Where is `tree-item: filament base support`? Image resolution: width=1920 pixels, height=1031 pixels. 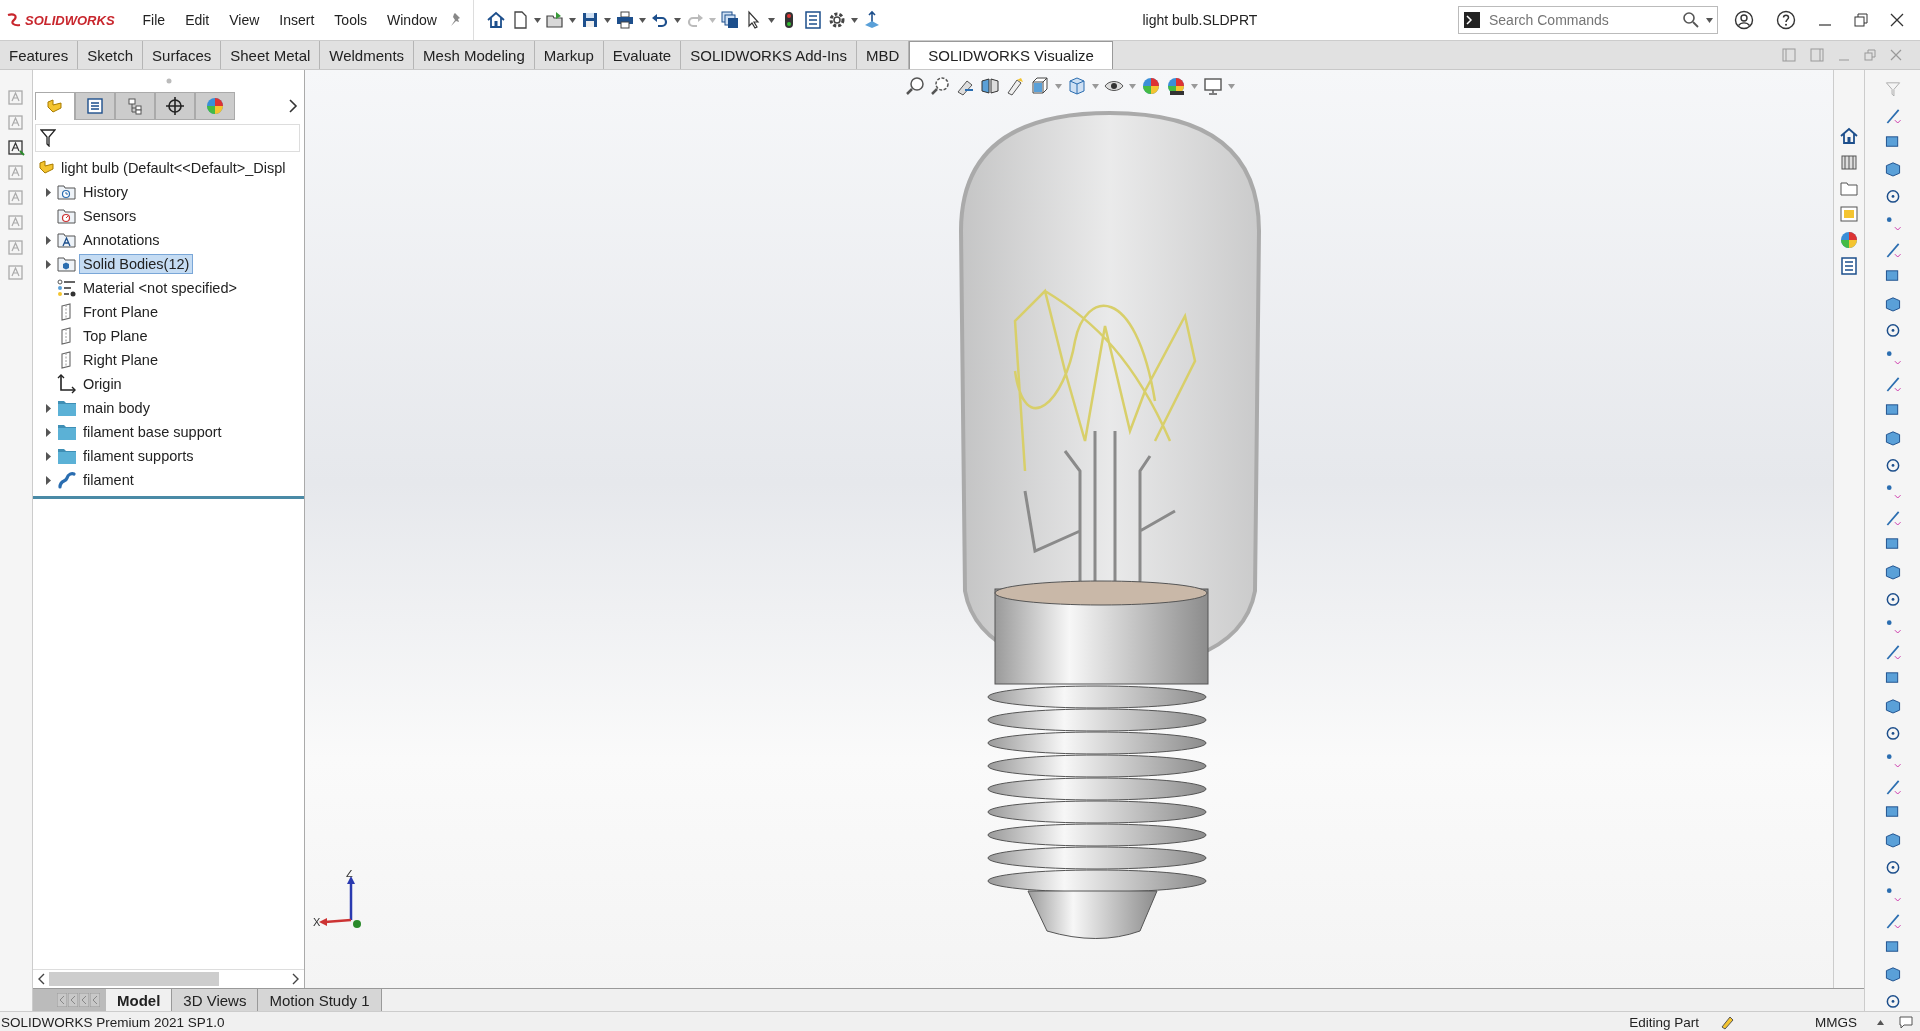
tree-item: filament base support is located at coordinates (152, 432).